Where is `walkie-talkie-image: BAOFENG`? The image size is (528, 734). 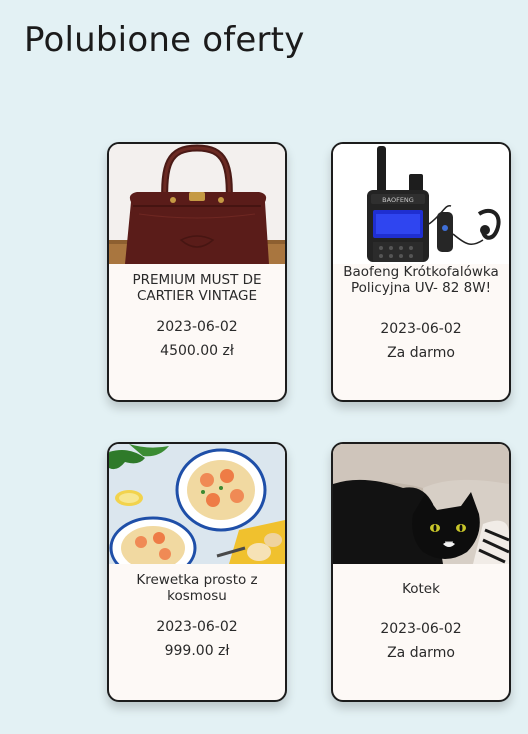 walkie-talkie-image: BAOFENG is located at coordinates (421, 204).